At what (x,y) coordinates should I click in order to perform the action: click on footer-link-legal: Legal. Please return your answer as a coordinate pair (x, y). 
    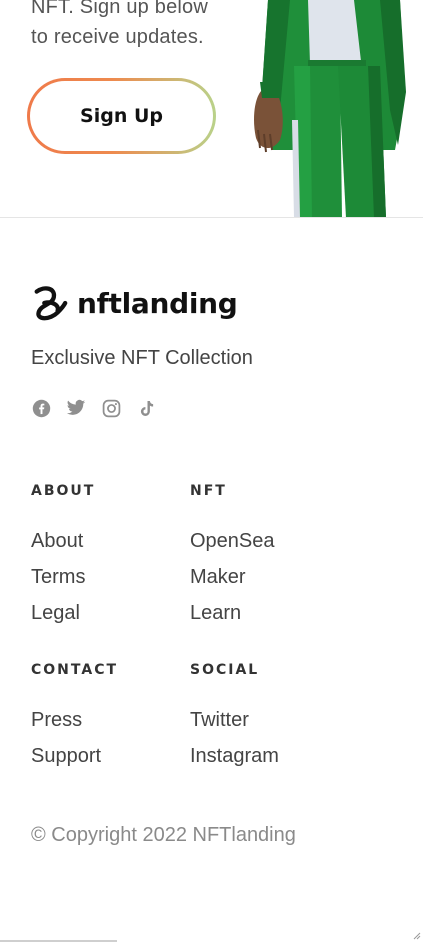
    Looking at the image, I should click on (63, 613).